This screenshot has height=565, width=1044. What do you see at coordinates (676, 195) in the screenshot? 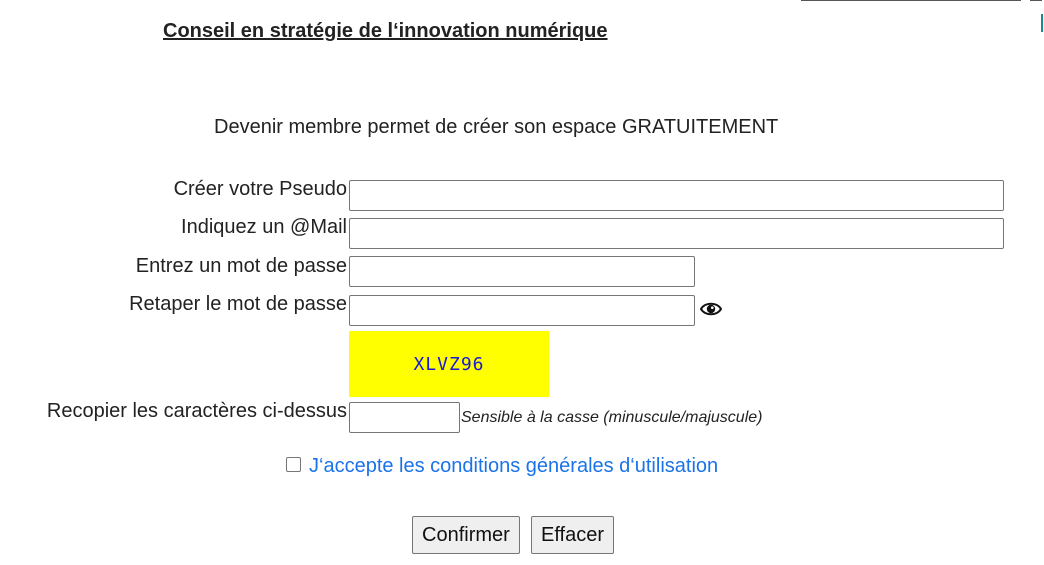
I see `pseudo-input` at bounding box center [676, 195].